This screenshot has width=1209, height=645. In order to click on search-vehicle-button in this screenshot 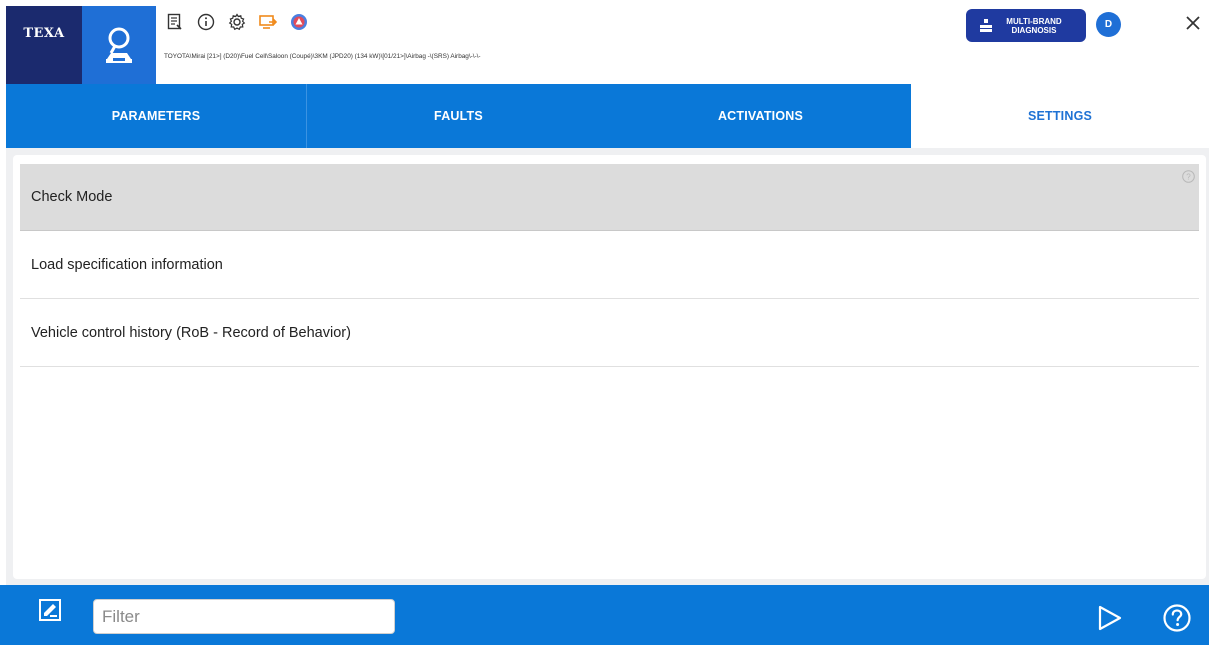, I will do `click(119, 45)`.